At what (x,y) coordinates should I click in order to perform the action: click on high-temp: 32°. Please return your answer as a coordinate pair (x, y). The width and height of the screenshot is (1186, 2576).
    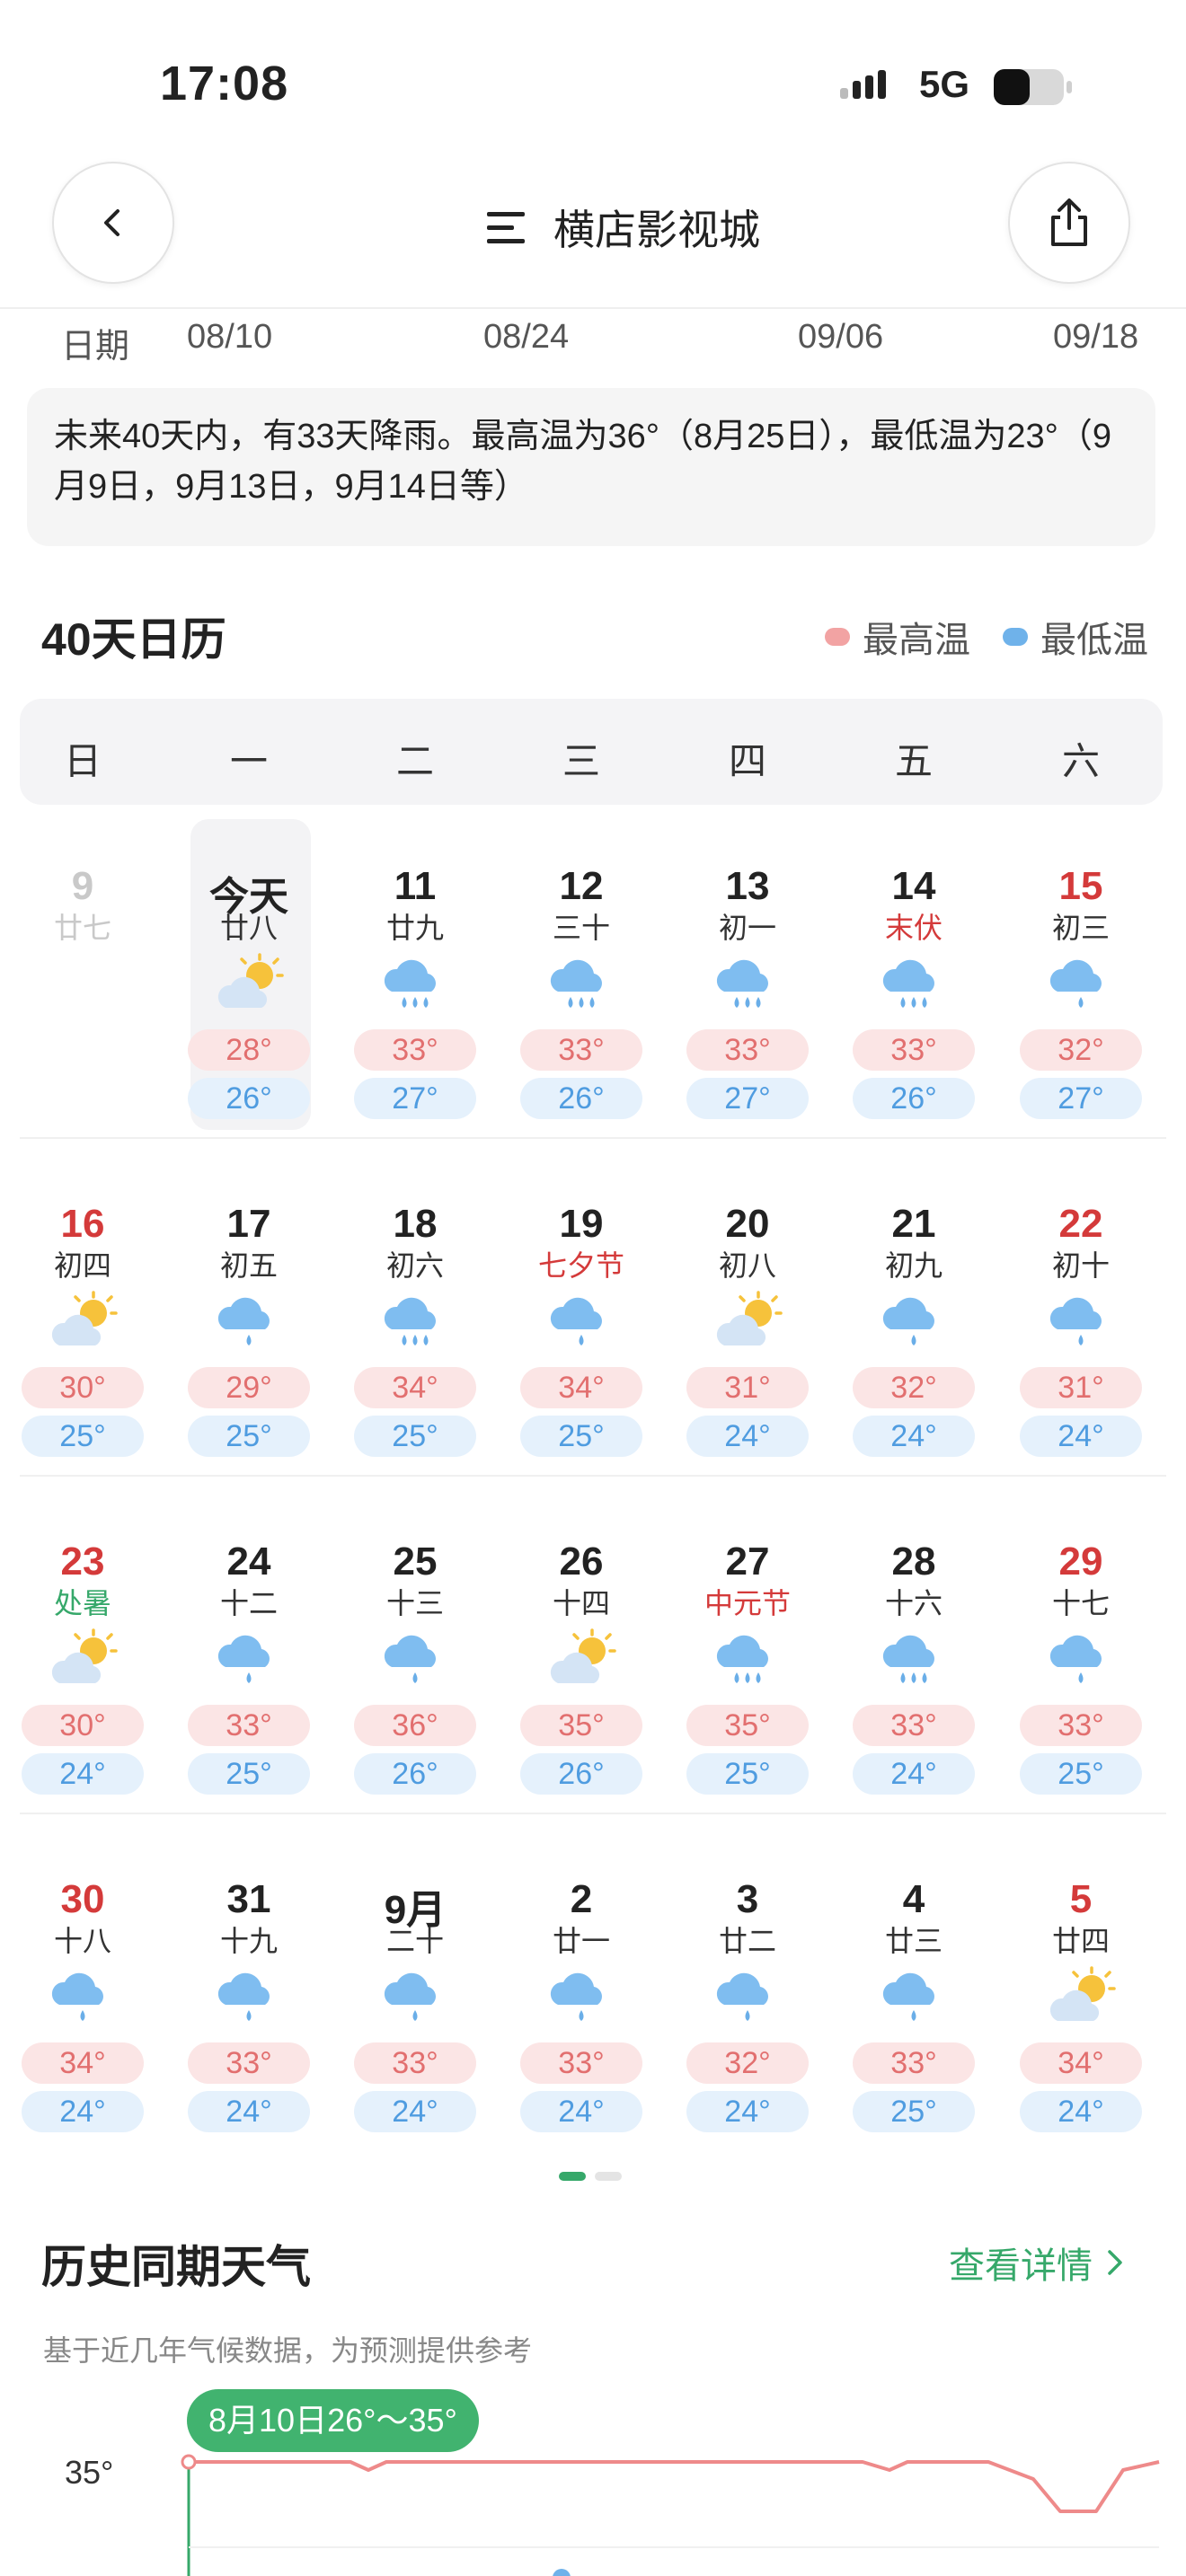
    Looking at the image, I should click on (1081, 1050).